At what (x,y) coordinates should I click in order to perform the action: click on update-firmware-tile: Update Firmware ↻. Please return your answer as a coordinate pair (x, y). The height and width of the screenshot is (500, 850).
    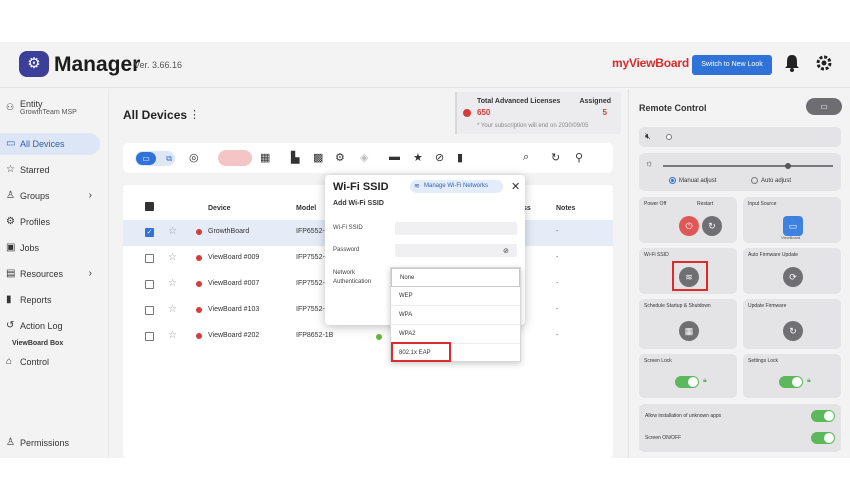
    Looking at the image, I should click on (792, 324).